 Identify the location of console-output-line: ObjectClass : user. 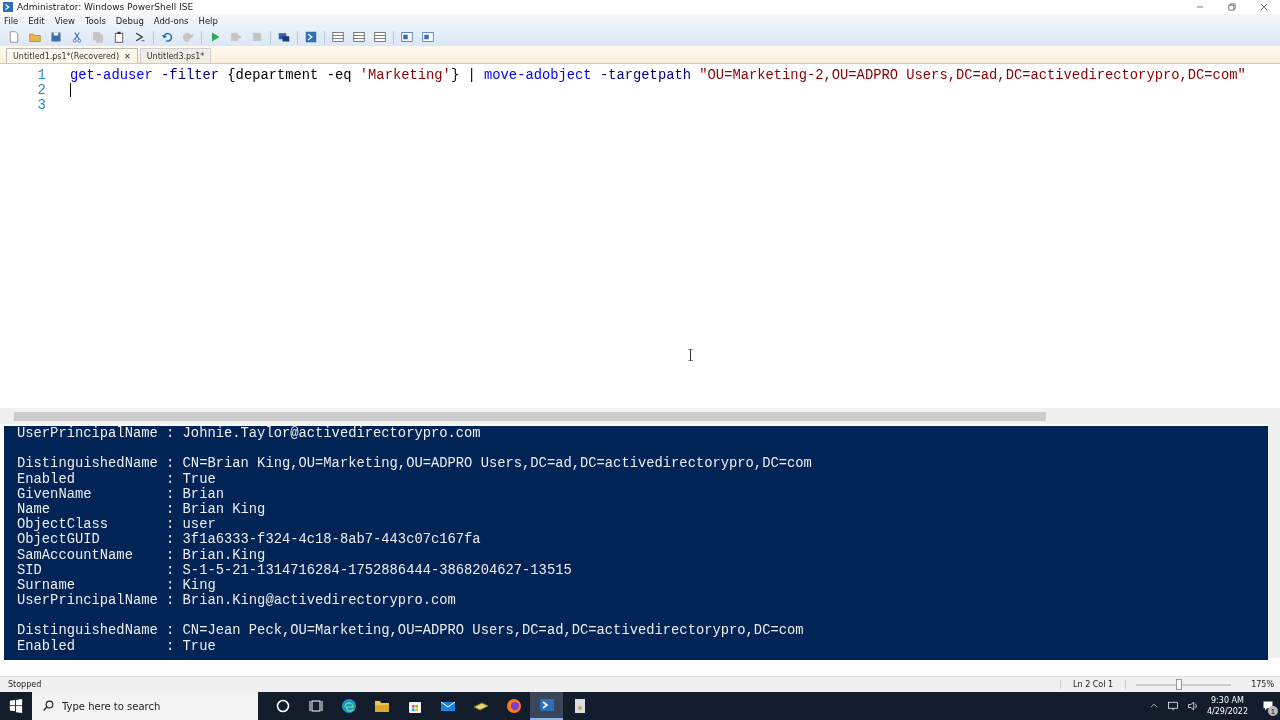
(116, 525).